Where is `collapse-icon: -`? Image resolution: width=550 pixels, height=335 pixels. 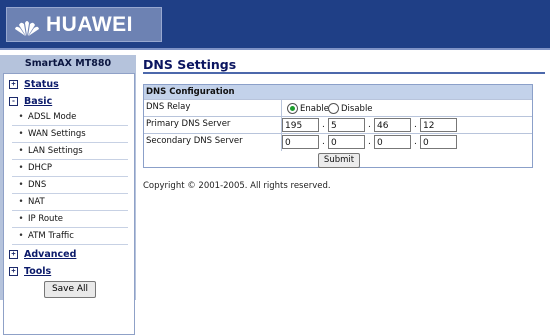 collapse-icon: - is located at coordinates (13, 101).